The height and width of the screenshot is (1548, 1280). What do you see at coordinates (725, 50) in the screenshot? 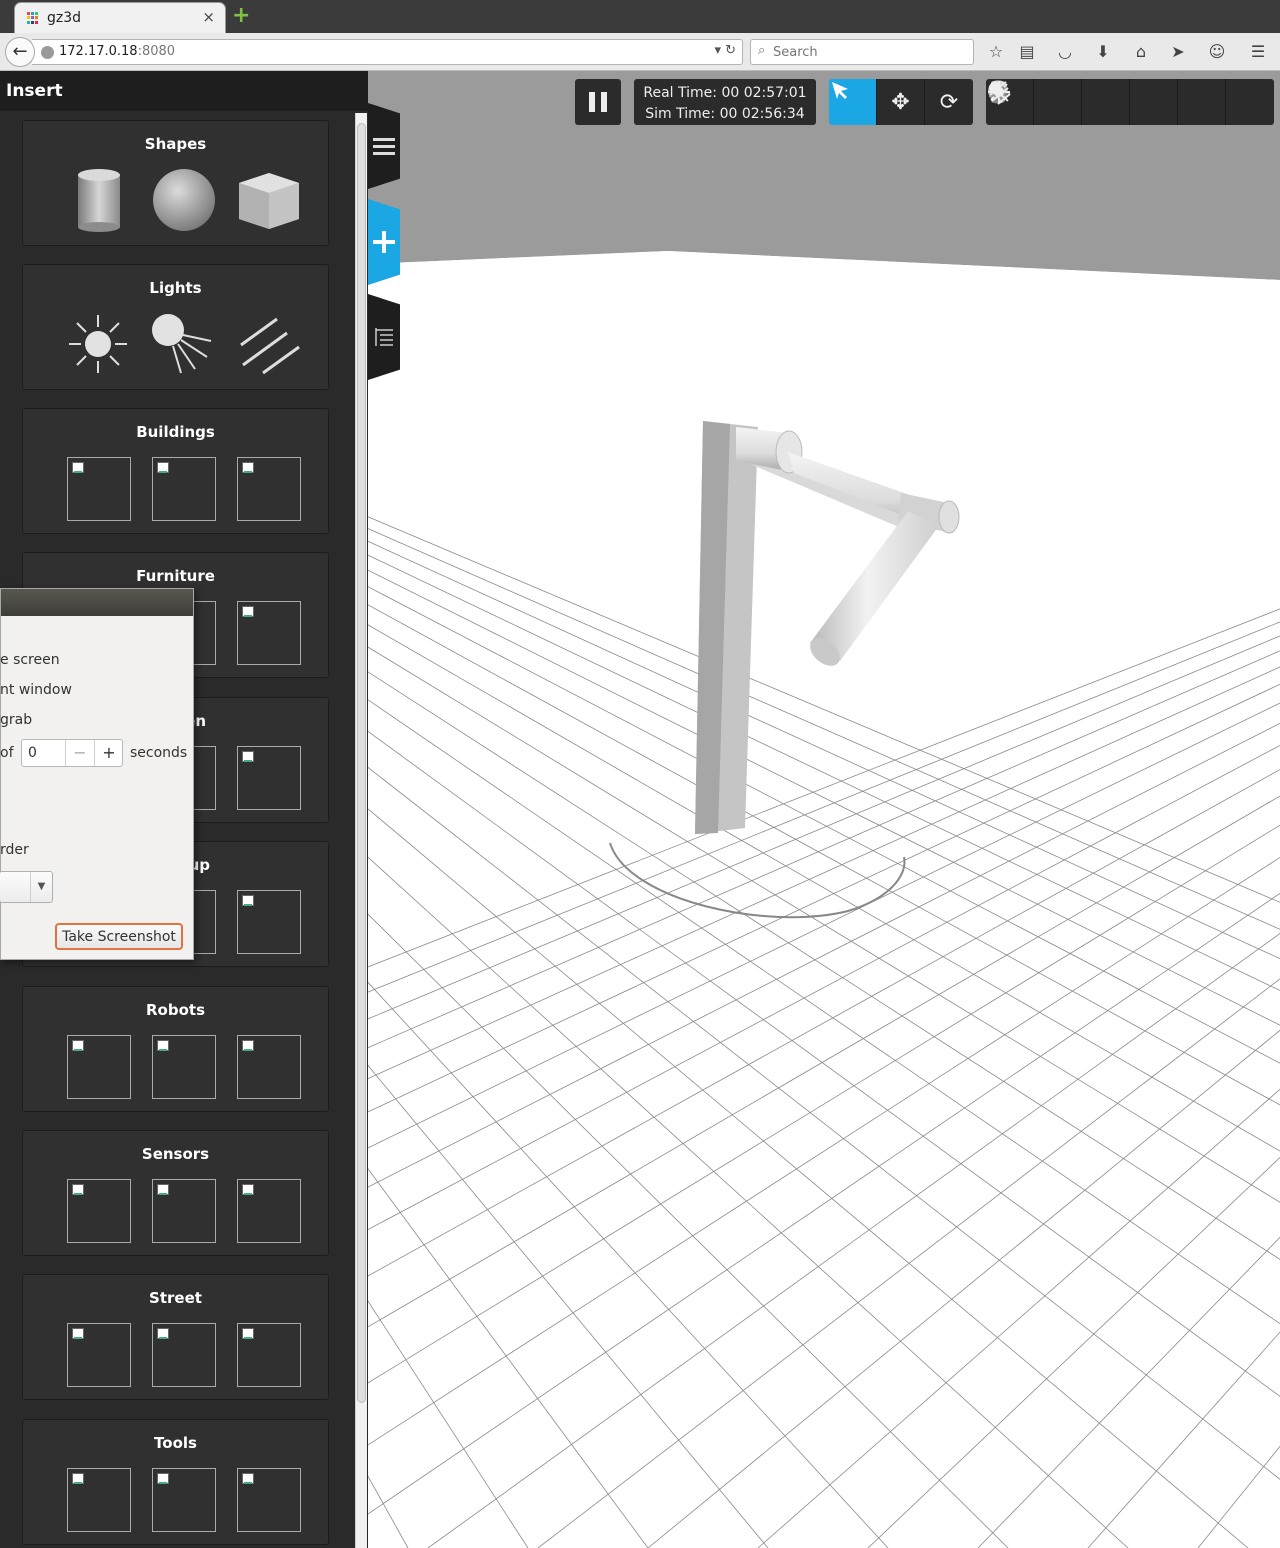
I see `url-dropdown-reload-icons: ▾ ↻` at bounding box center [725, 50].